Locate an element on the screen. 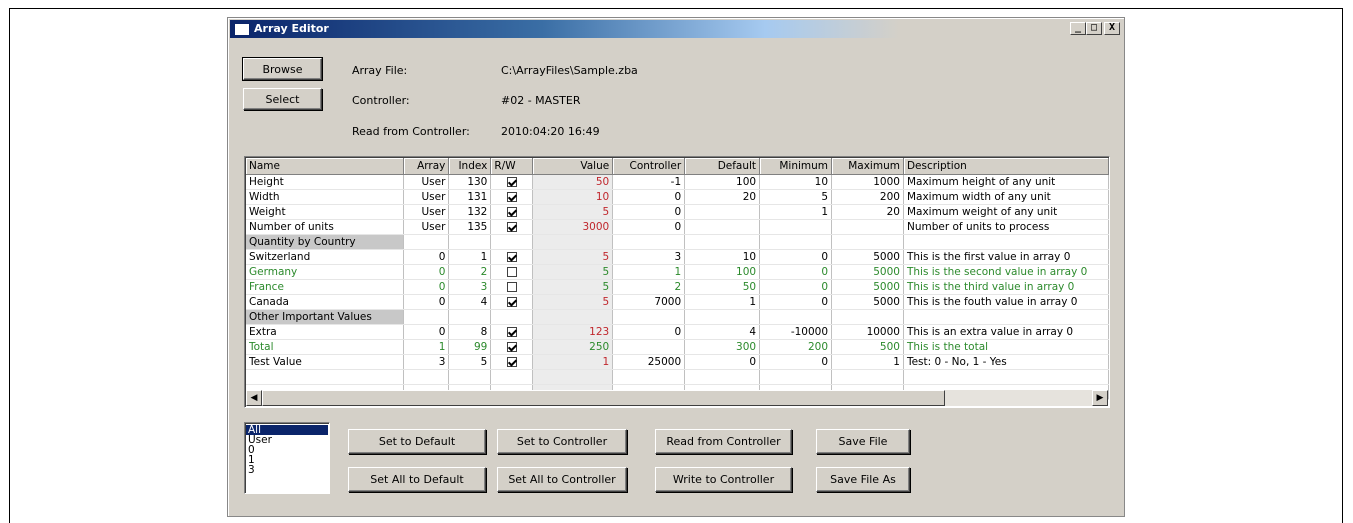  cell-controller is located at coordinates (649, 377).